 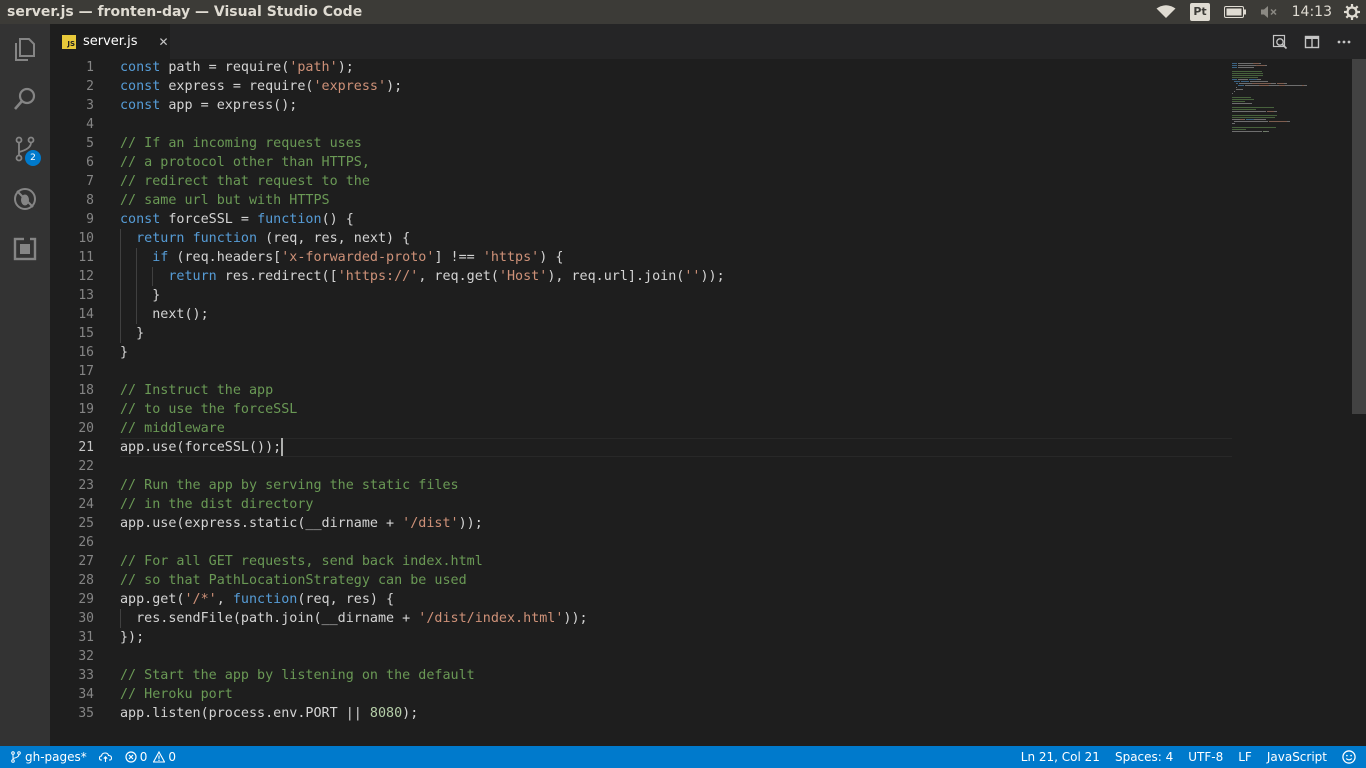 What do you see at coordinates (110, 41) in the screenshot?
I see `tab-server-js: JS server.js ✕` at bounding box center [110, 41].